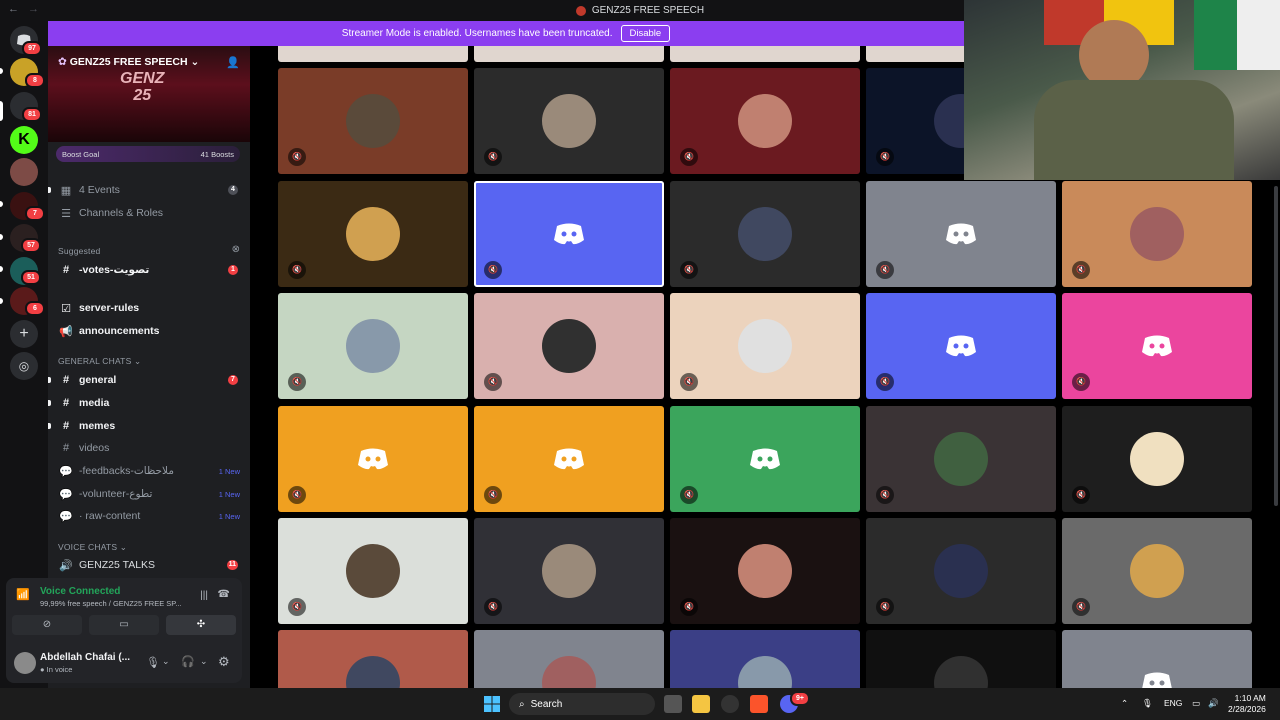  What do you see at coordinates (92, 547) in the screenshot?
I see `category-voice: VOICE CHATS ⌄` at bounding box center [92, 547].